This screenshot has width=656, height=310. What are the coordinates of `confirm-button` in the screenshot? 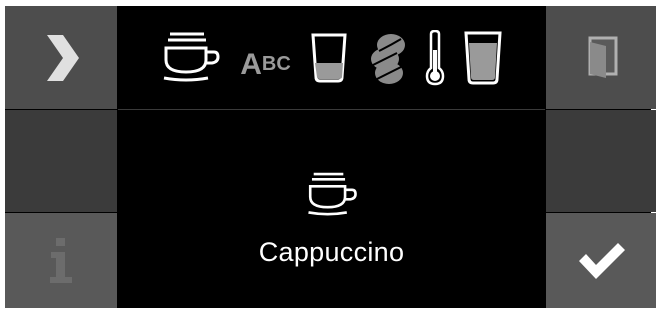 It's located at (601, 260).